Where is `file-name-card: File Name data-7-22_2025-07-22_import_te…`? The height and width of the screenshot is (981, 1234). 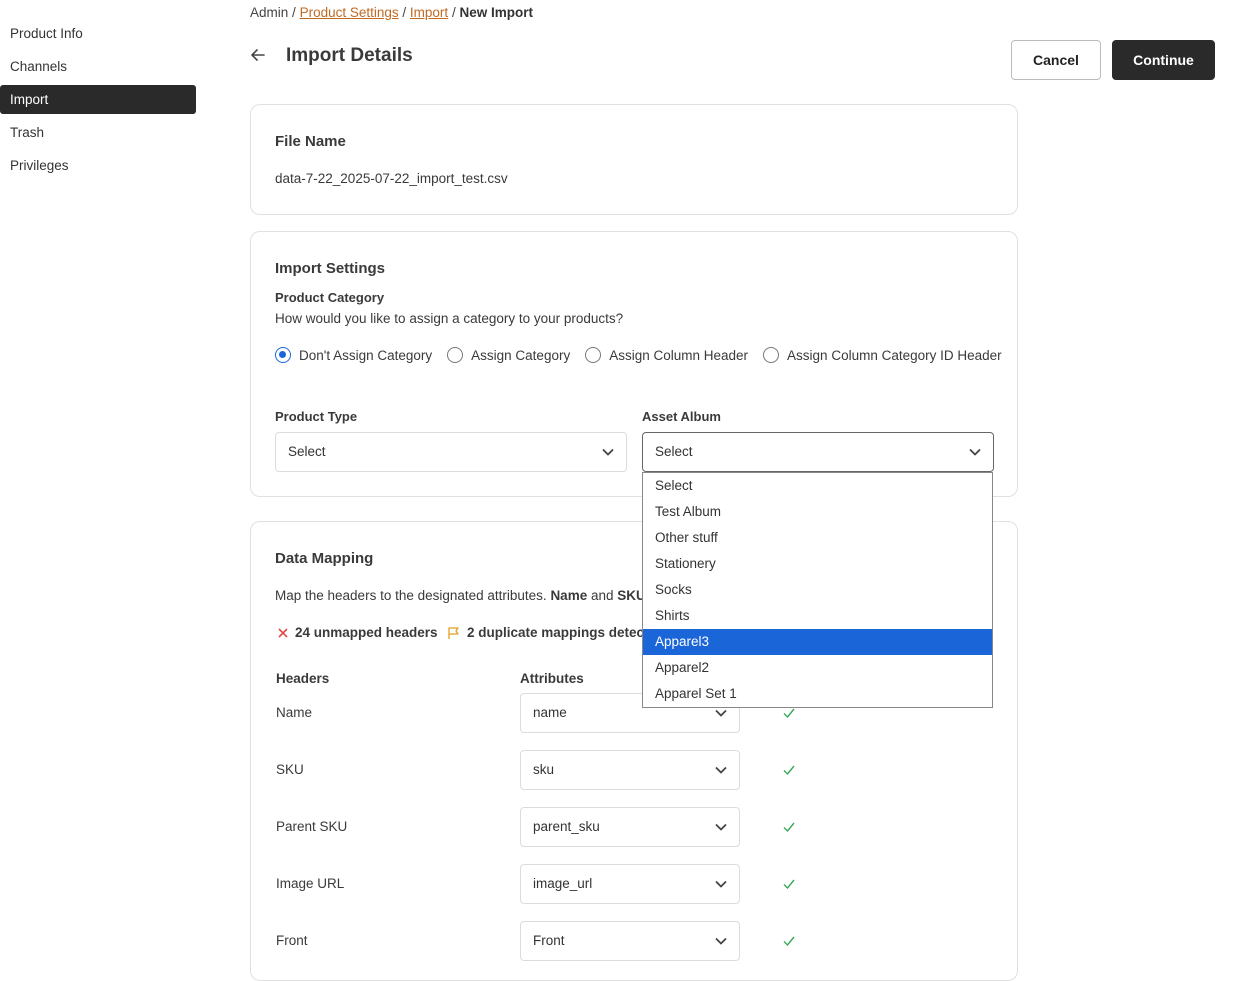
file-name-card: File Name data-7-22_2025-07-22_import_te… is located at coordinates (634, 159).